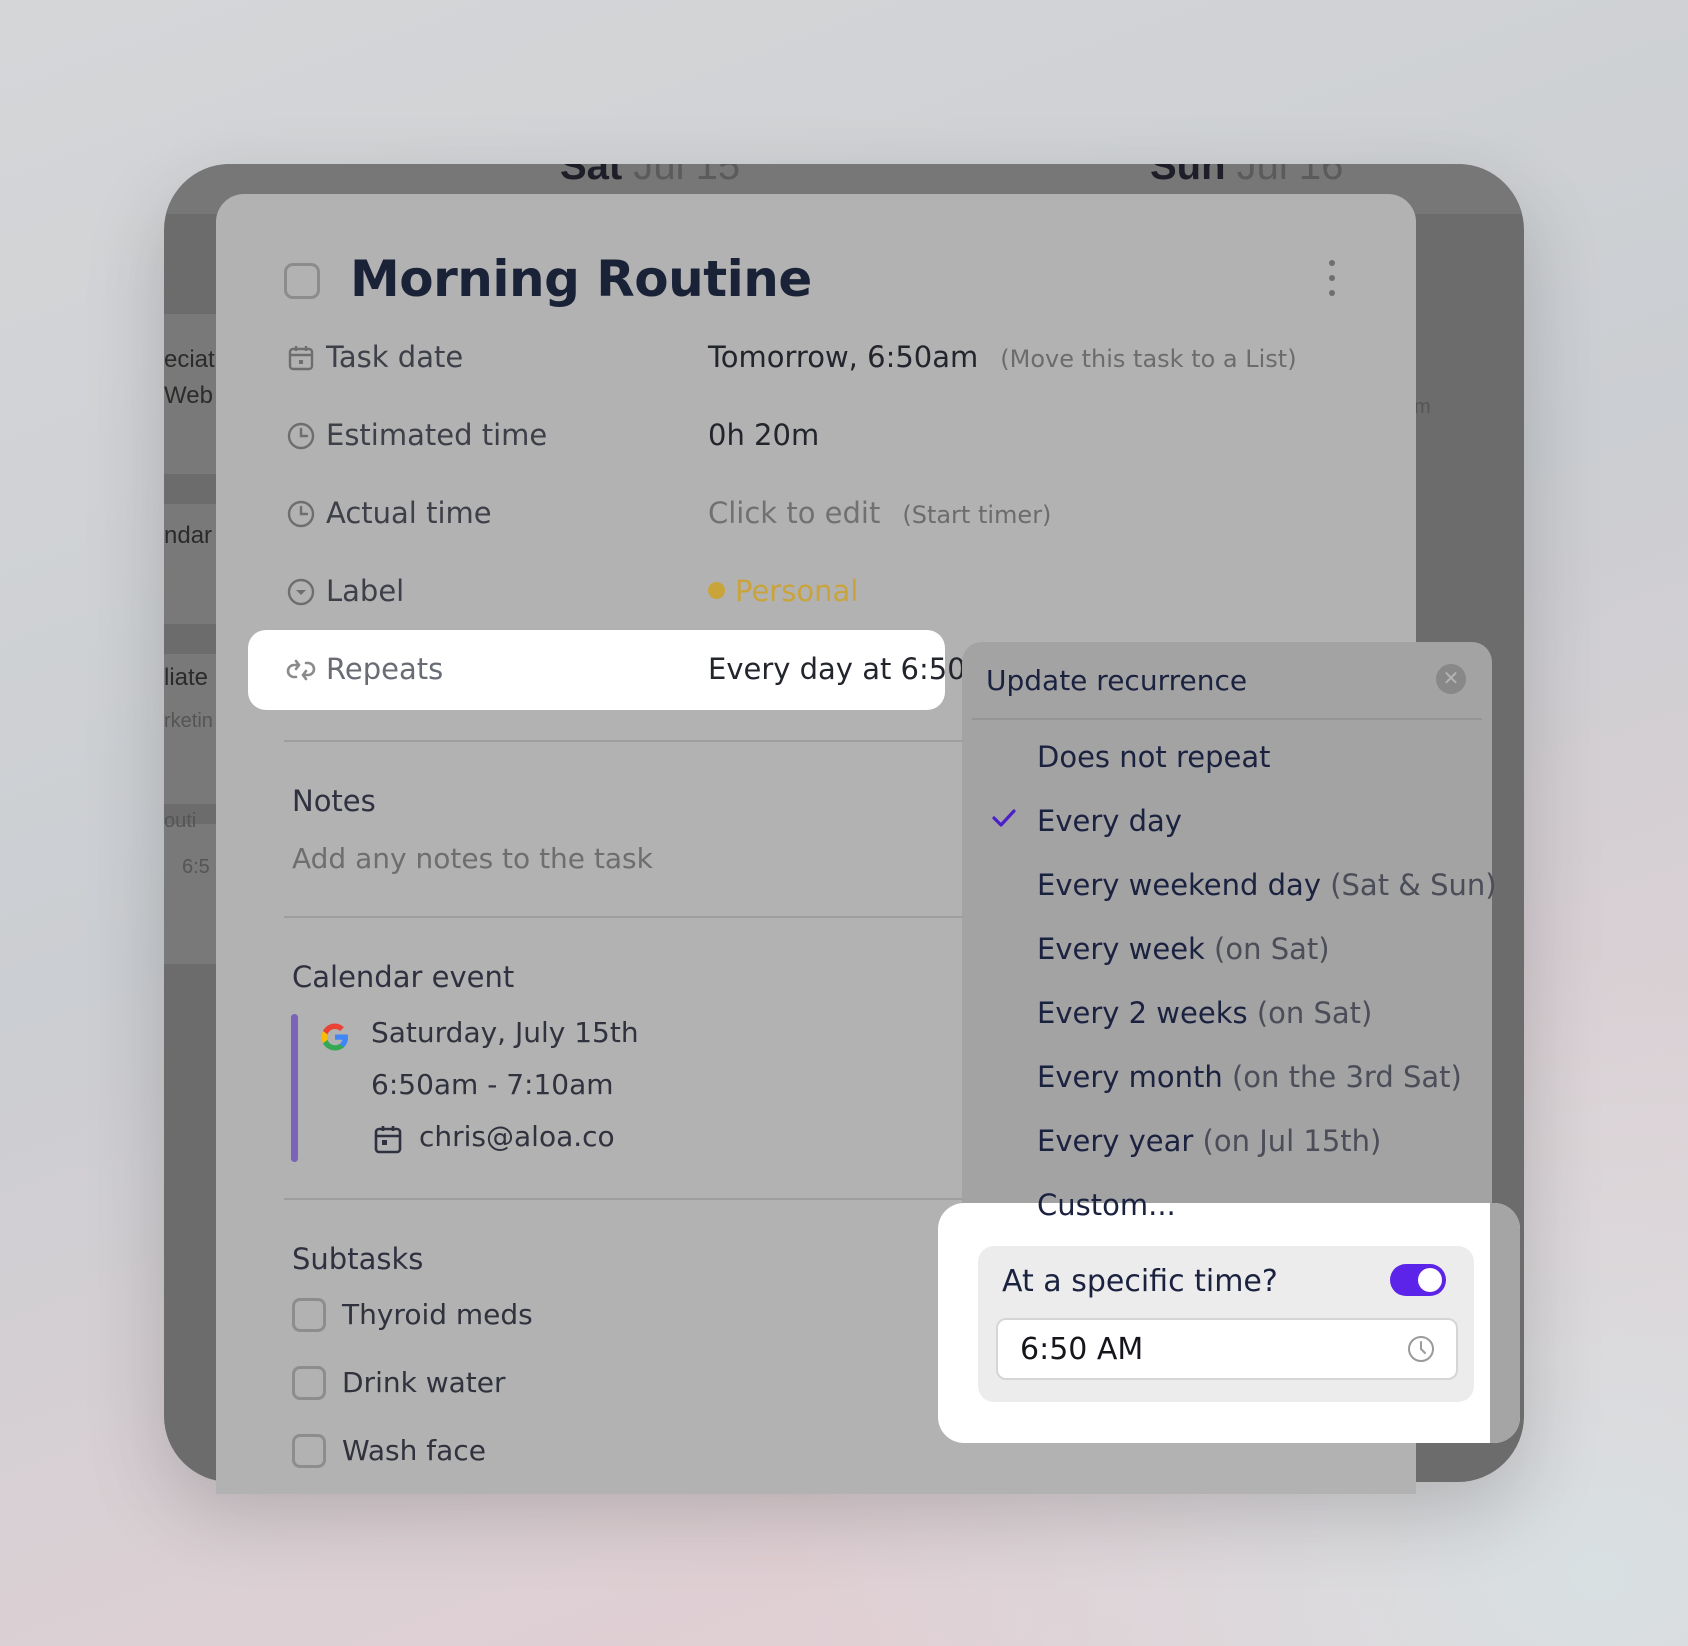 The width and height of the screenshot is (1688, 1646). What do you see at coordinates (186, 677) in the screenshot?
I see `backdrop-text: liate` at bounding box center [186, 677].